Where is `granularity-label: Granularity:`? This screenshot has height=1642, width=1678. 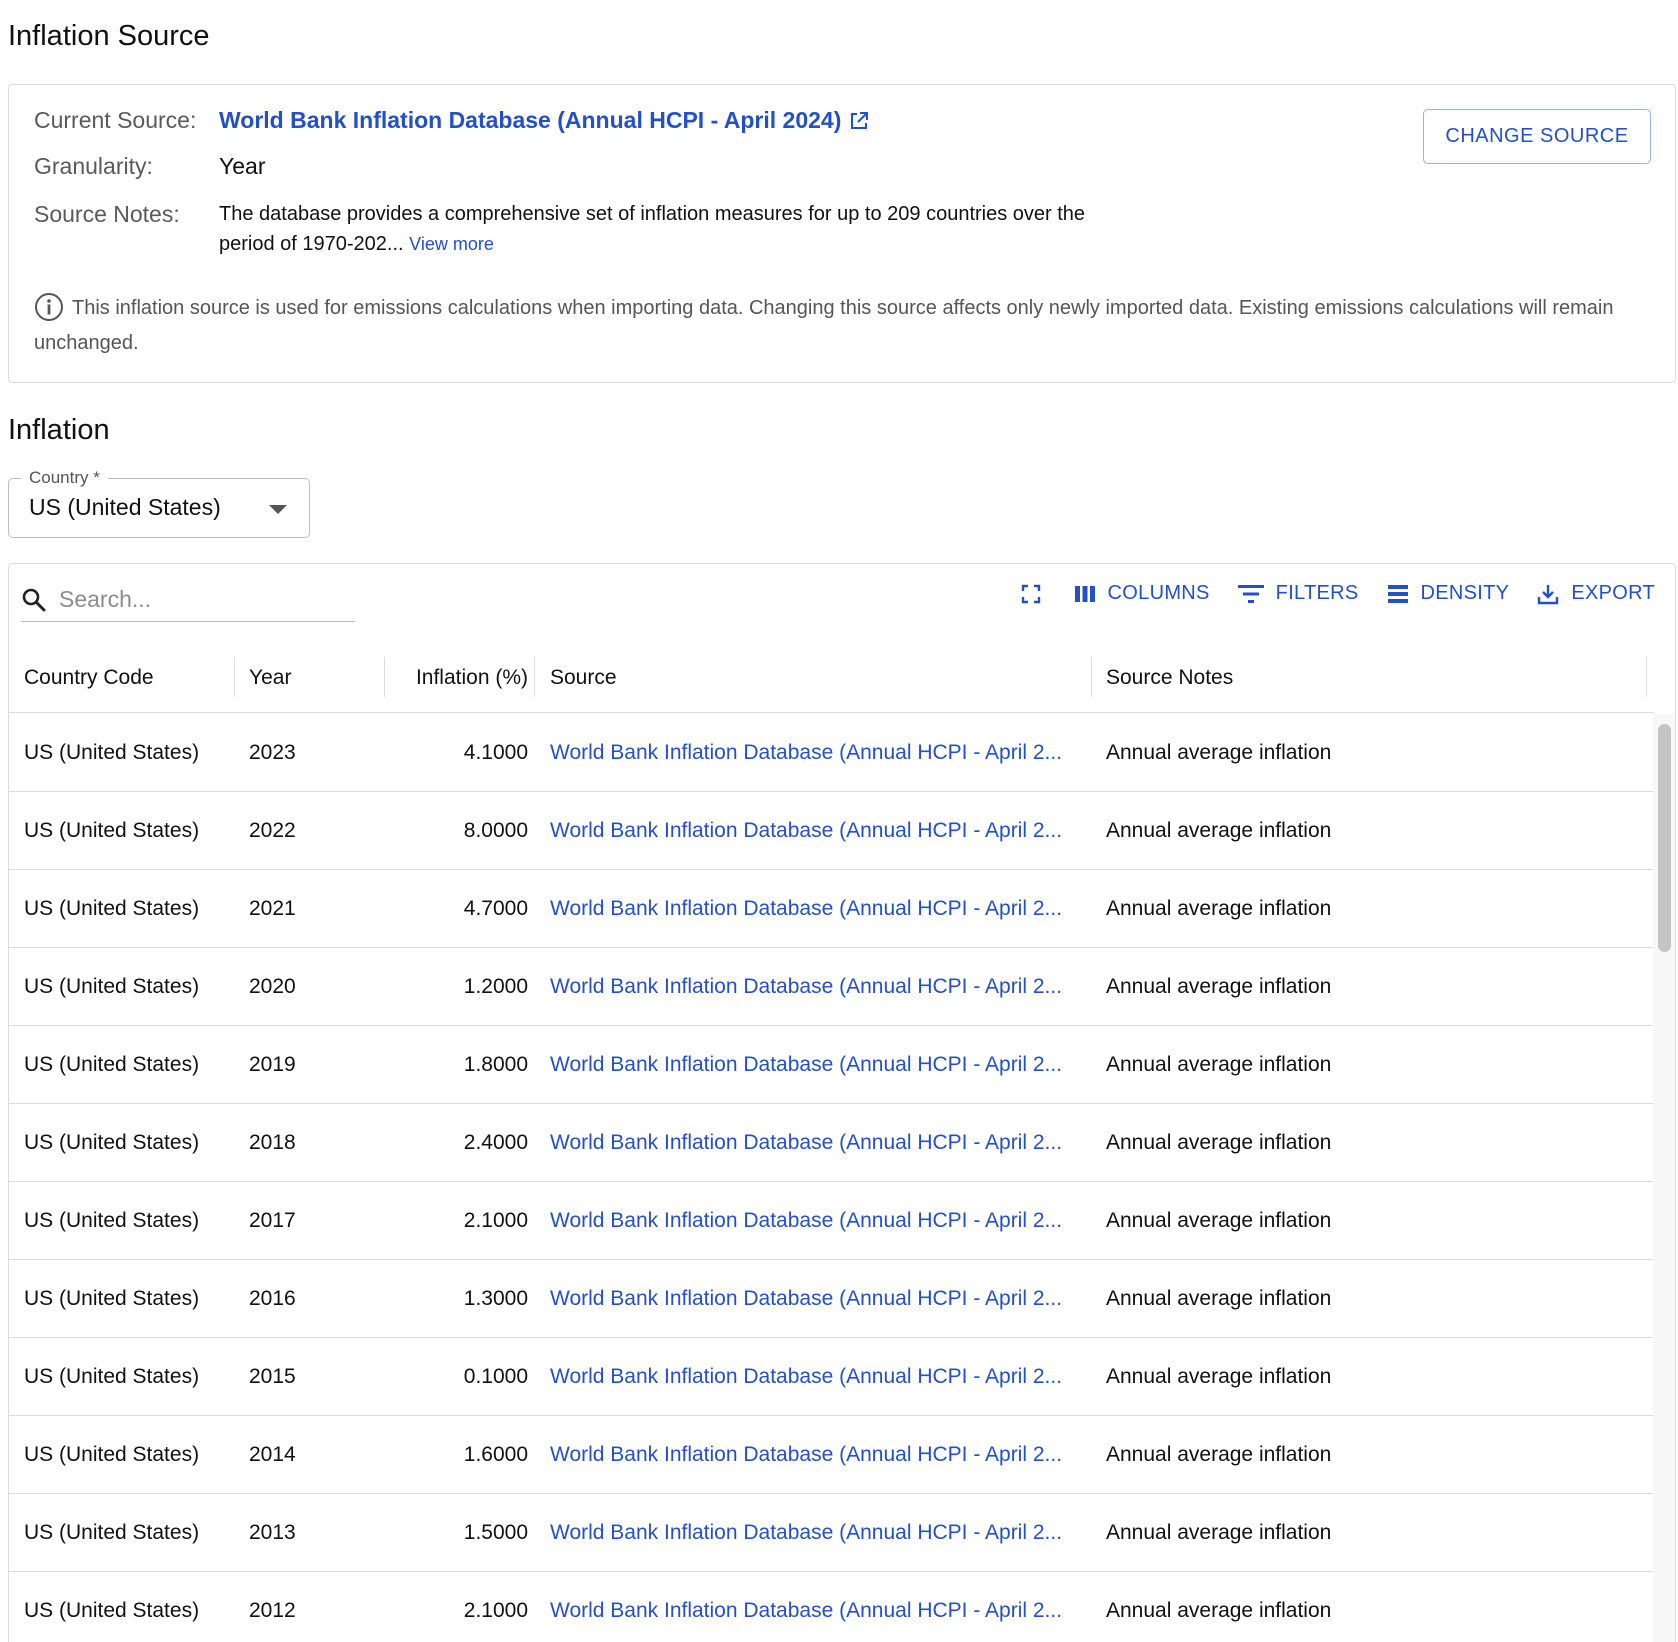 granularity-label: Granularity: is located at coordinates (93, 166).